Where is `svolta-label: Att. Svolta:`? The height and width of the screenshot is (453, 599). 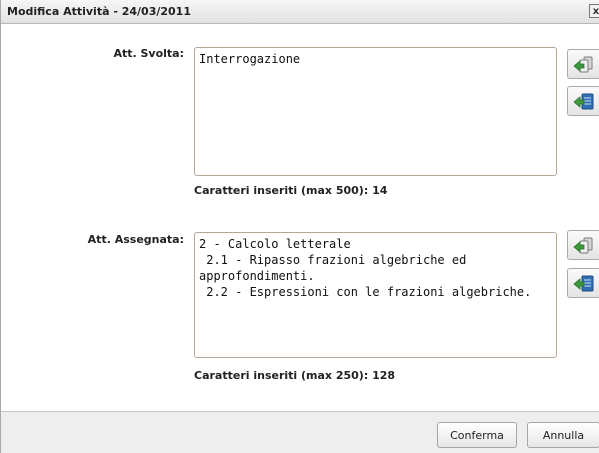 svolta-label: Att. Svolta: is located at coordinates (148, 53).